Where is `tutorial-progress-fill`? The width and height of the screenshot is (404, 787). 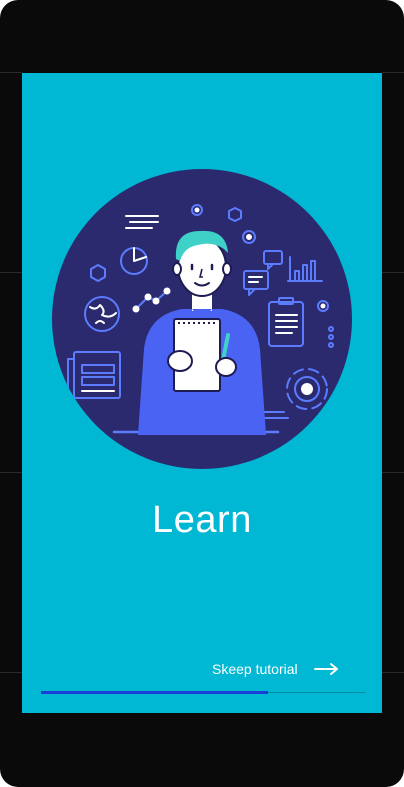
tutorial-progress-fill is located at coordinates (154, 692).